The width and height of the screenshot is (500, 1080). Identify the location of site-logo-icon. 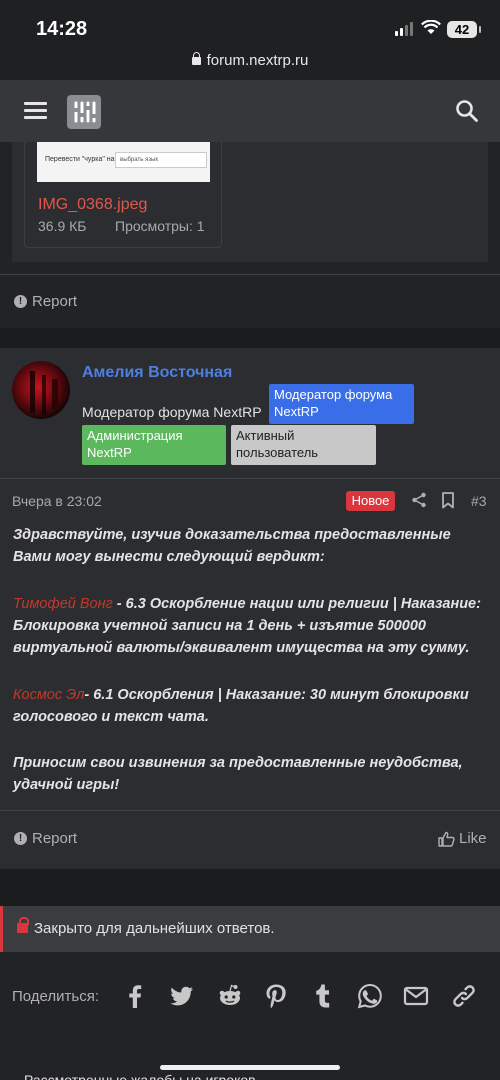
(84, 112).